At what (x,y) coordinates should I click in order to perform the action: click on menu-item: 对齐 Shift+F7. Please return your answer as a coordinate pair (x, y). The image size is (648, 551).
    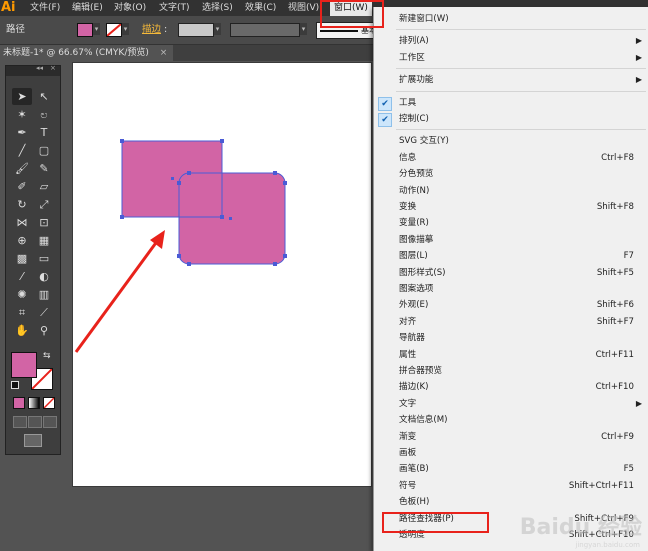
    Looking at the image, I should click on (511, 322).